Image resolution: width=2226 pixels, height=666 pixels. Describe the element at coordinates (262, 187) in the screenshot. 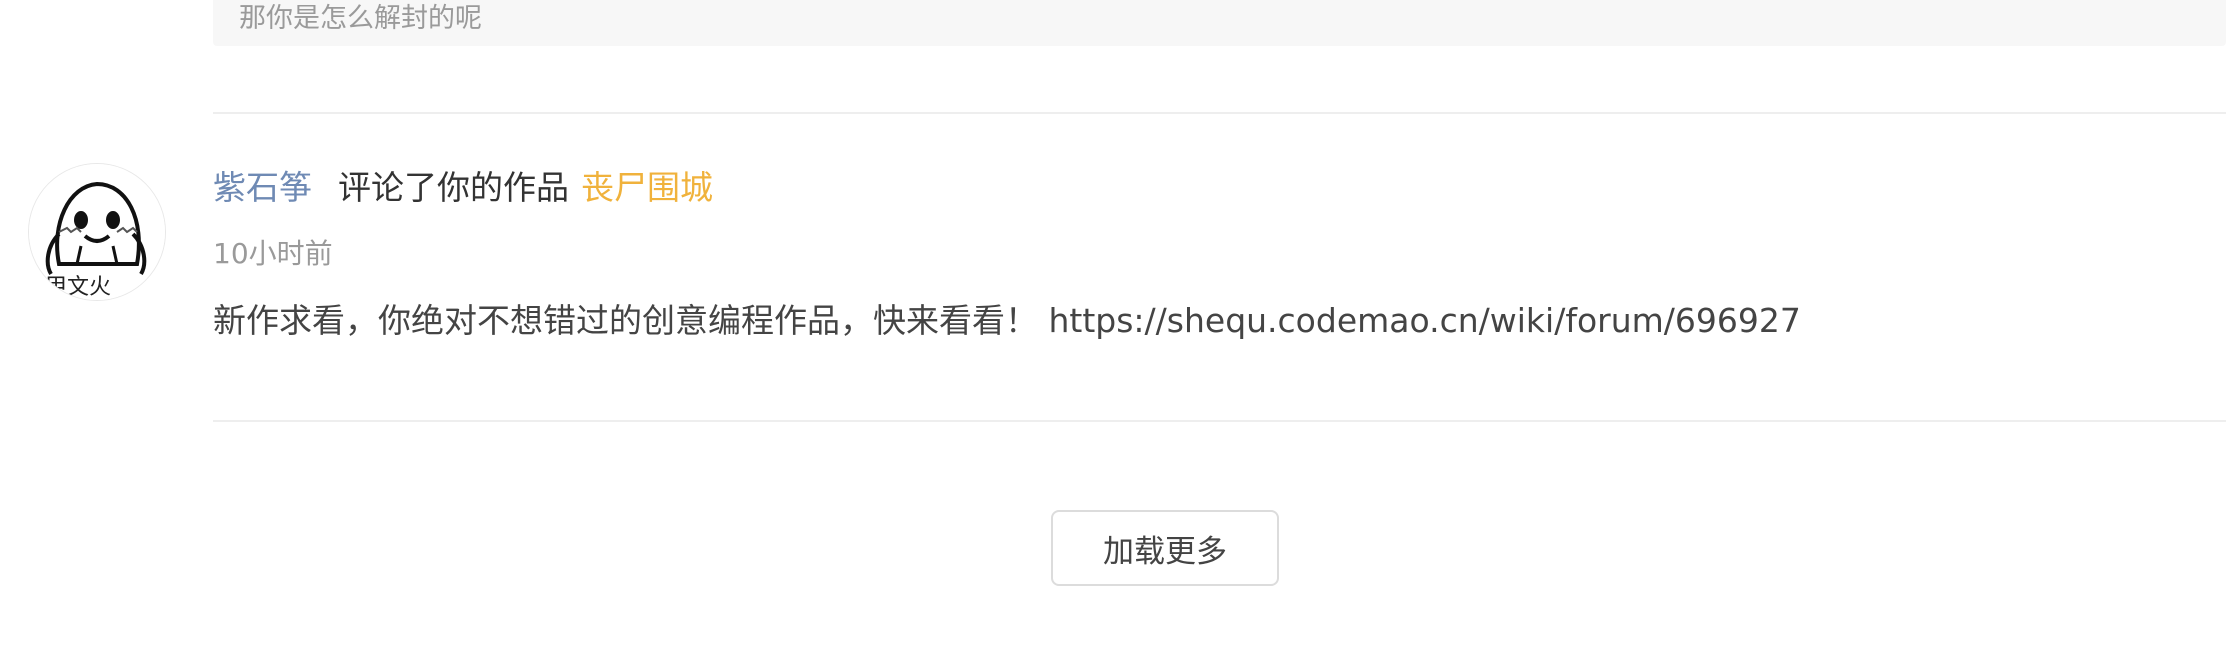

I see `username-link: 紫石筝` at that location.